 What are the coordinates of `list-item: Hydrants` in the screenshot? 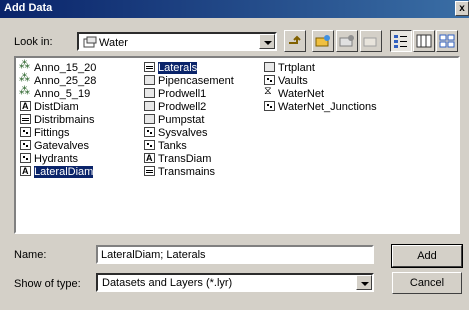 It's located at (49, 159).